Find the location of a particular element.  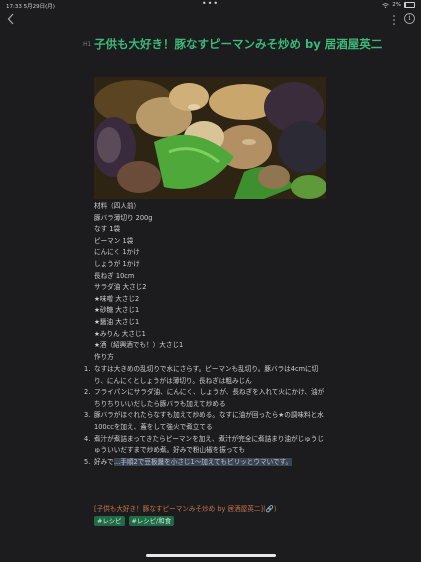

home-indicator is located at coordinates (211, 555).